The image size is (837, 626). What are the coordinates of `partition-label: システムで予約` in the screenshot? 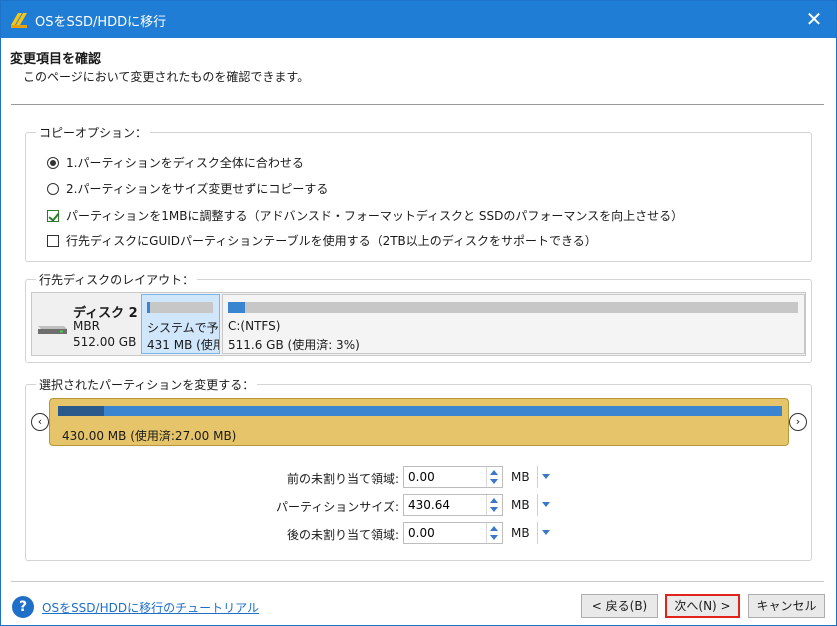 It's located at (183, 328).